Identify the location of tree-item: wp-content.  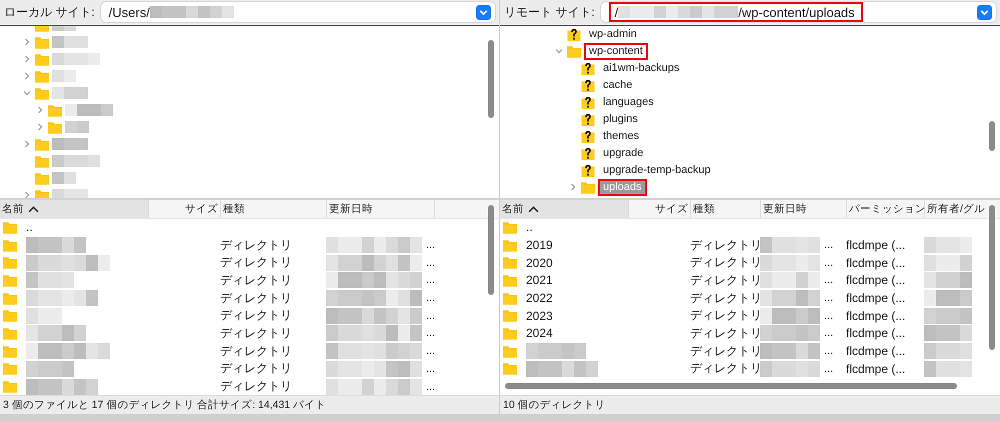
(616, 51).